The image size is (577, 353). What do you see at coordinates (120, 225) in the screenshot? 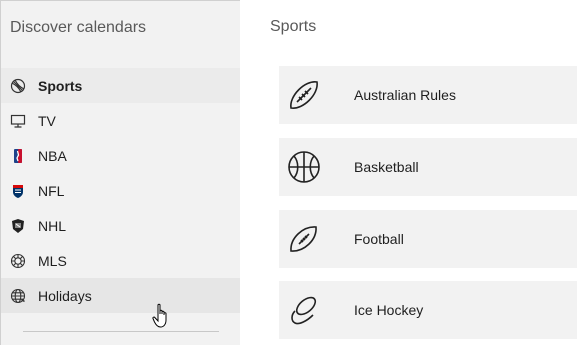
I see `sidebar-item-nhl: NHL` at bounding box center [120, 225].